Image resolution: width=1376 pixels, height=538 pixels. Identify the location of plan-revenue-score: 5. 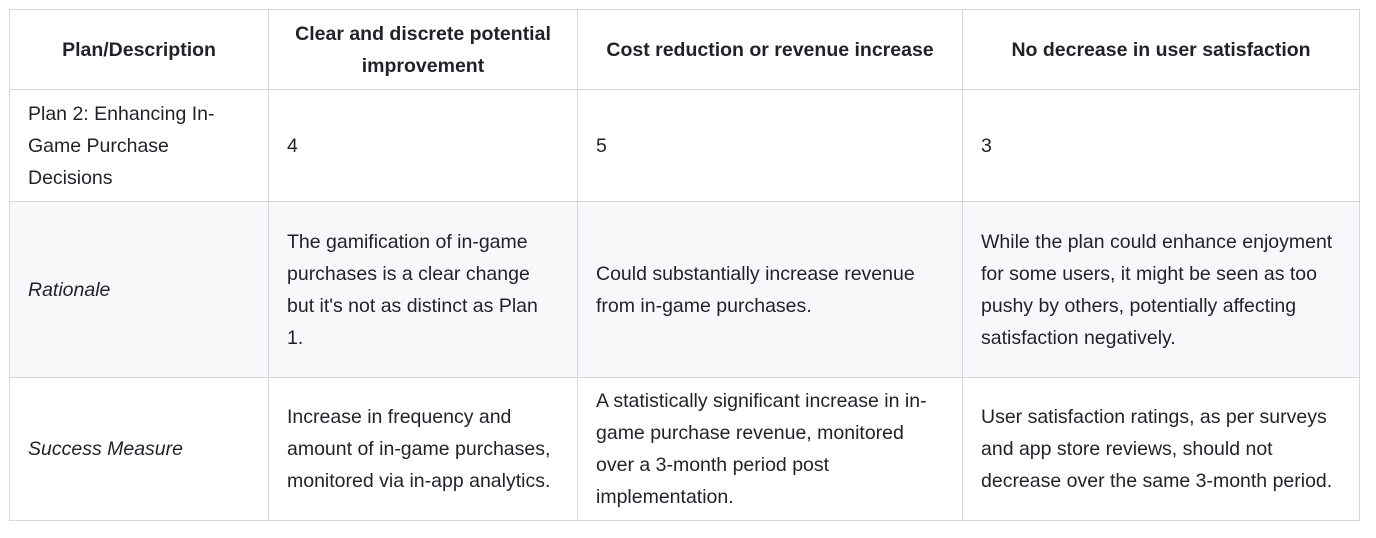
(770, 145).